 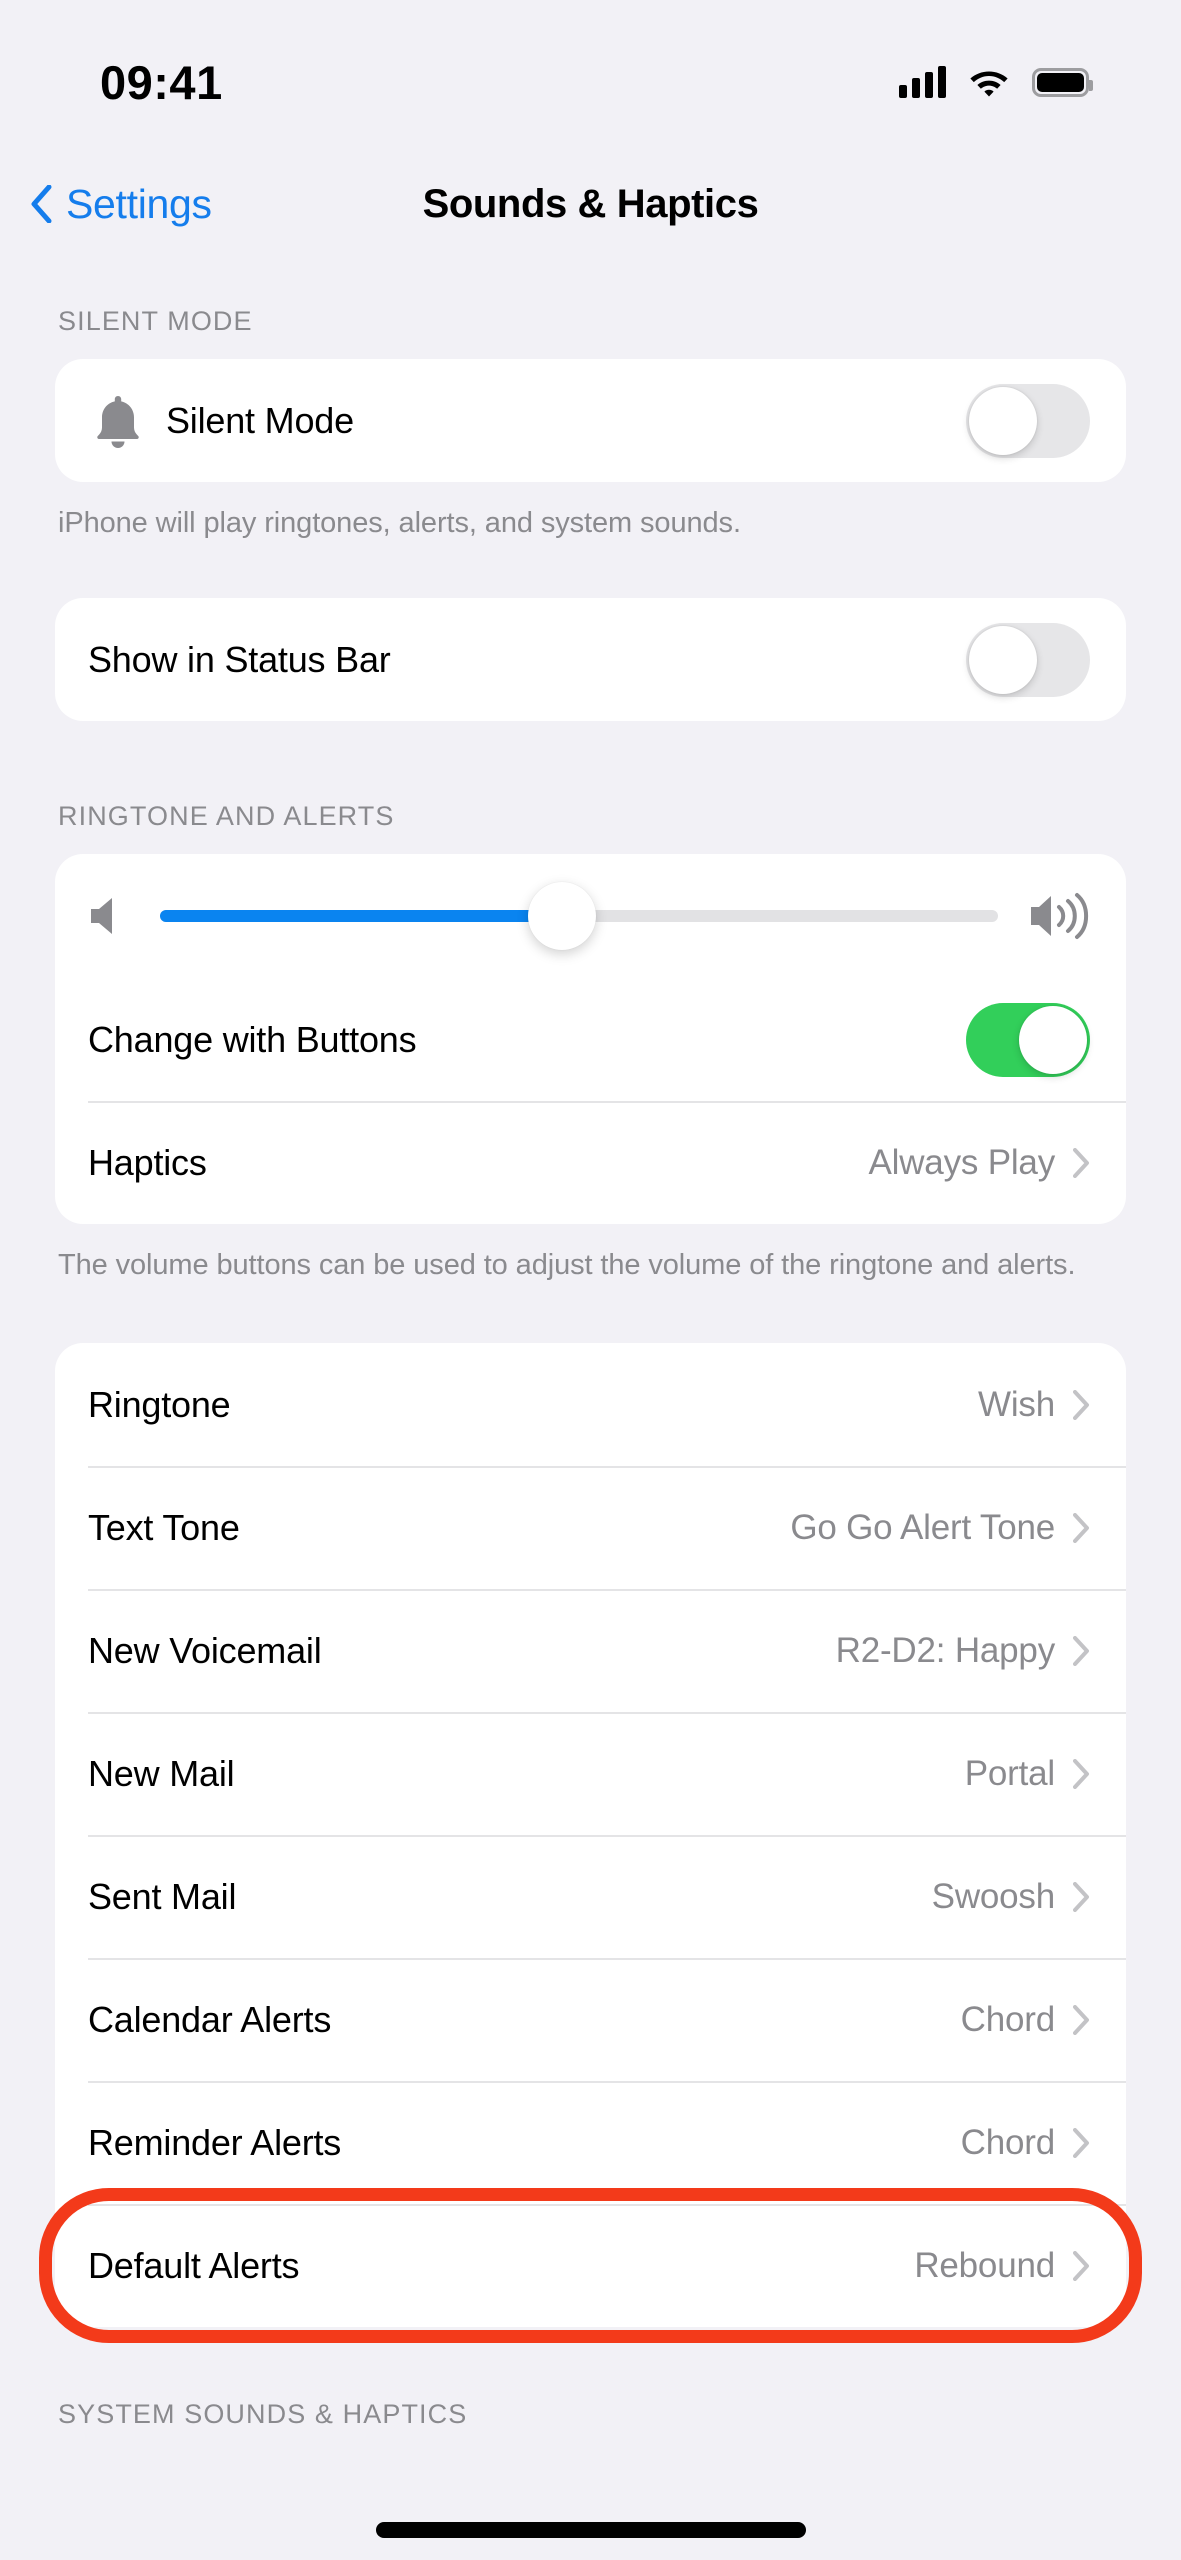 I want to click on row-control-change-with-buttons, so click(x=1028, y=1039).